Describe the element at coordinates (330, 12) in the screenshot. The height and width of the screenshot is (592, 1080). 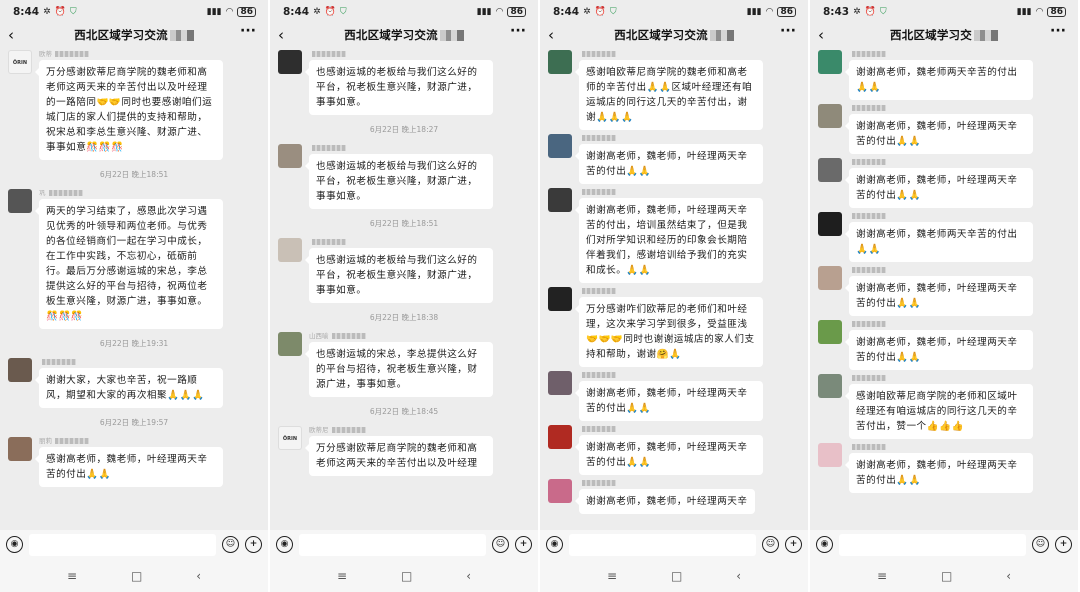
I see `alarm-icon: ⏰` at that location.